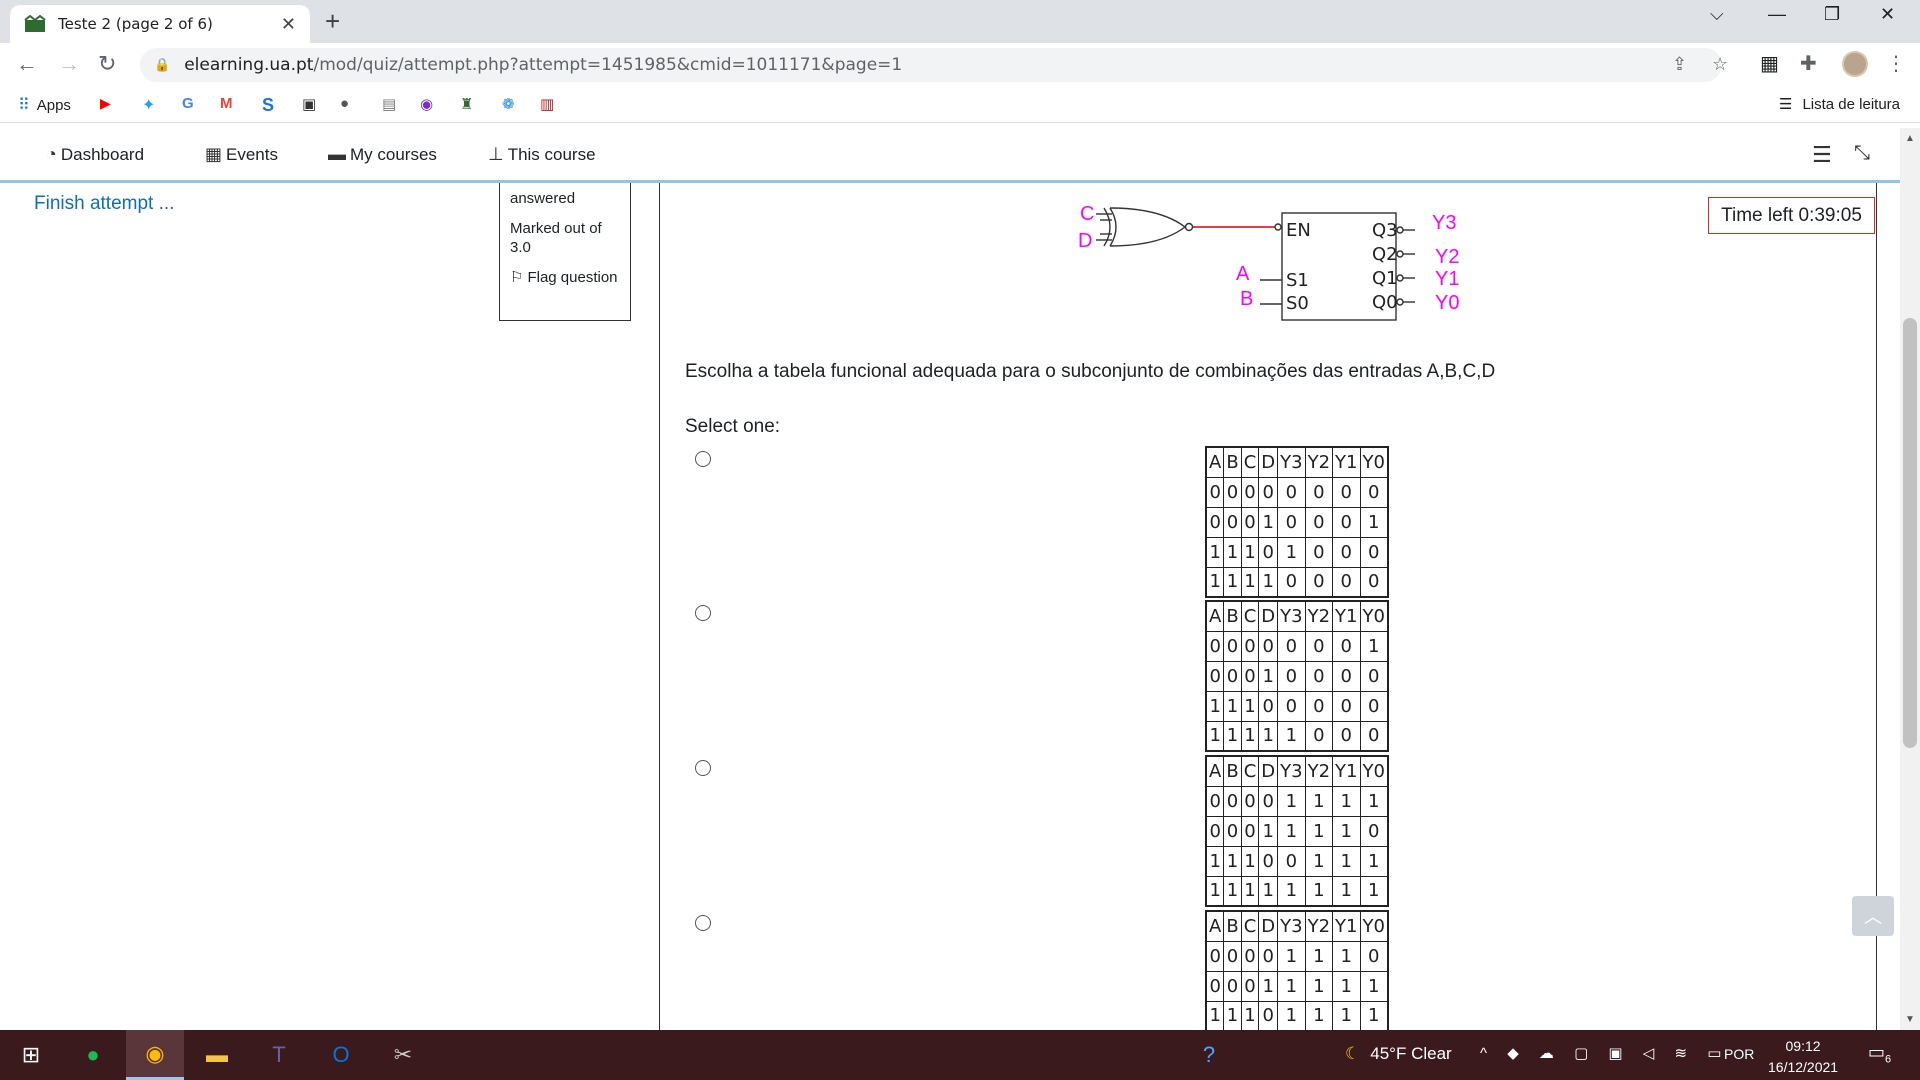  What do you see at coordinates (332, 21) in the screenshot?
I see `new-tab-button: +` at bounding box center [332, 21].